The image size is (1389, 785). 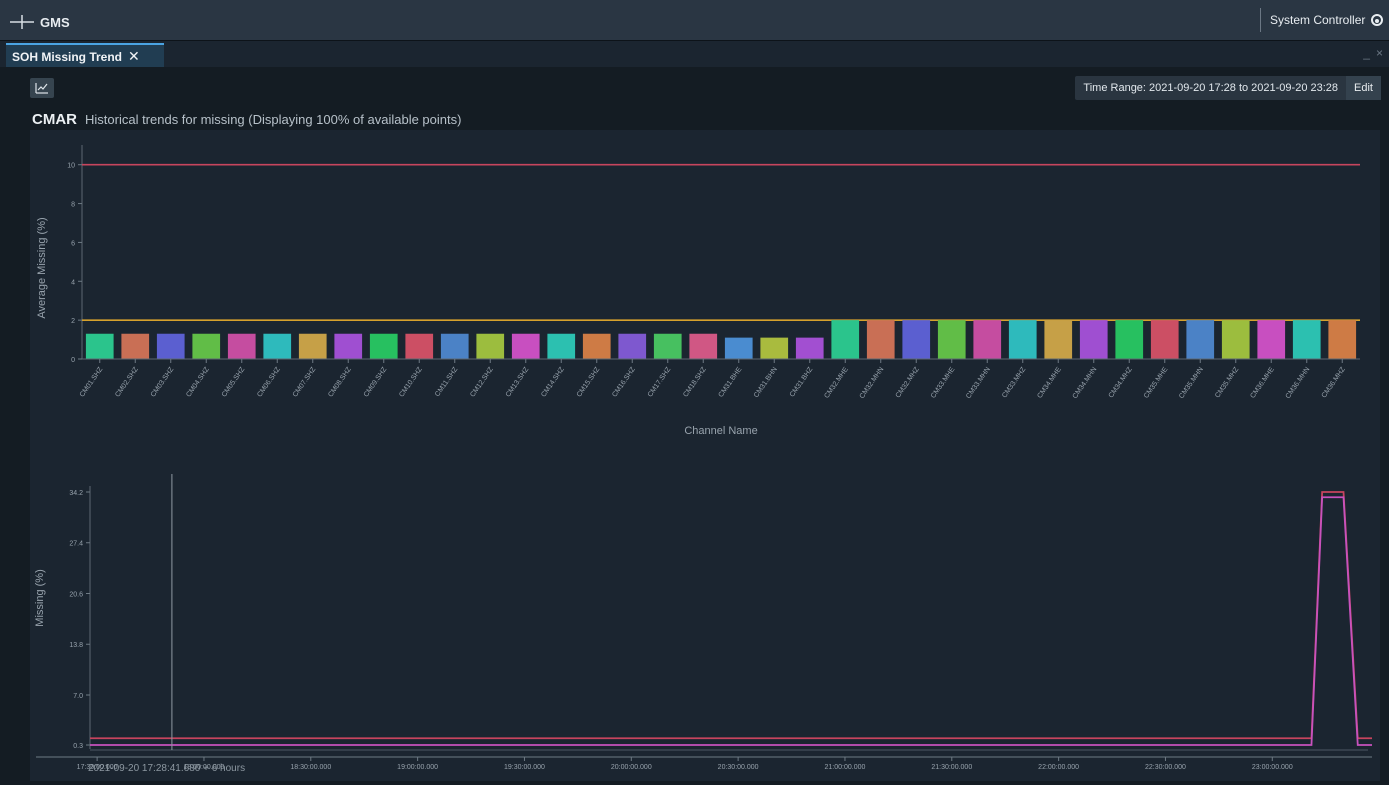 I want to click on minimize-icon: _, so click(x=1366, y=53).